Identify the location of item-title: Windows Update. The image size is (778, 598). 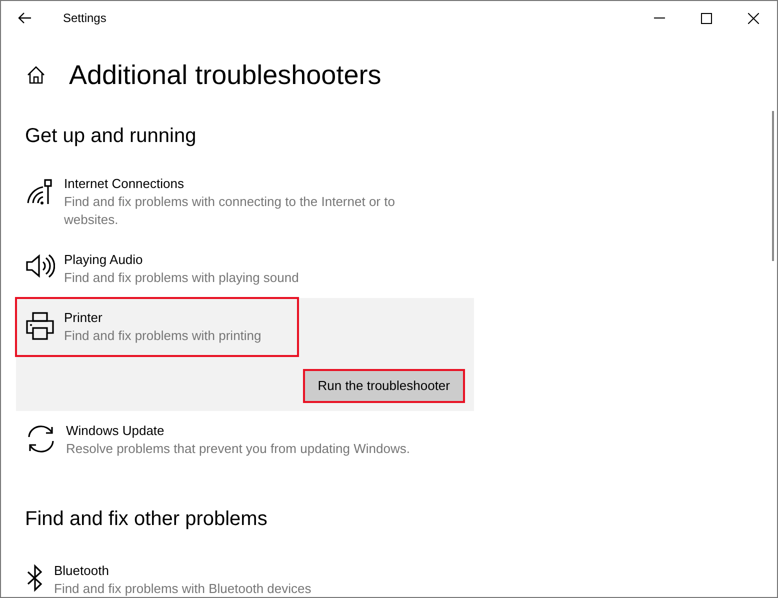
(116, 431).